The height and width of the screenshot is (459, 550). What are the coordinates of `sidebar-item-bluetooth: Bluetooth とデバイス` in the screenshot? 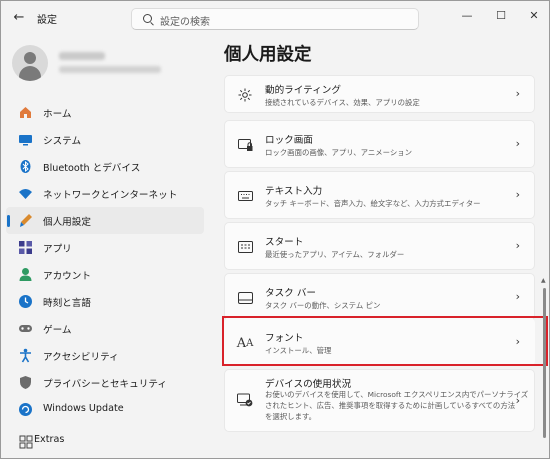 It's located at (105, 166).